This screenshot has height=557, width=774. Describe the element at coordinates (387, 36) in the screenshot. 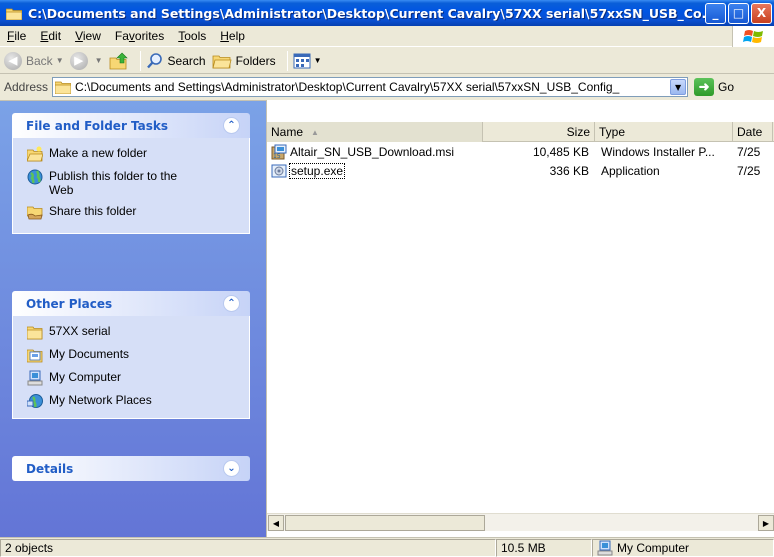

I see `menu-bar: File Edit View Favorites Tools Help` at that location.